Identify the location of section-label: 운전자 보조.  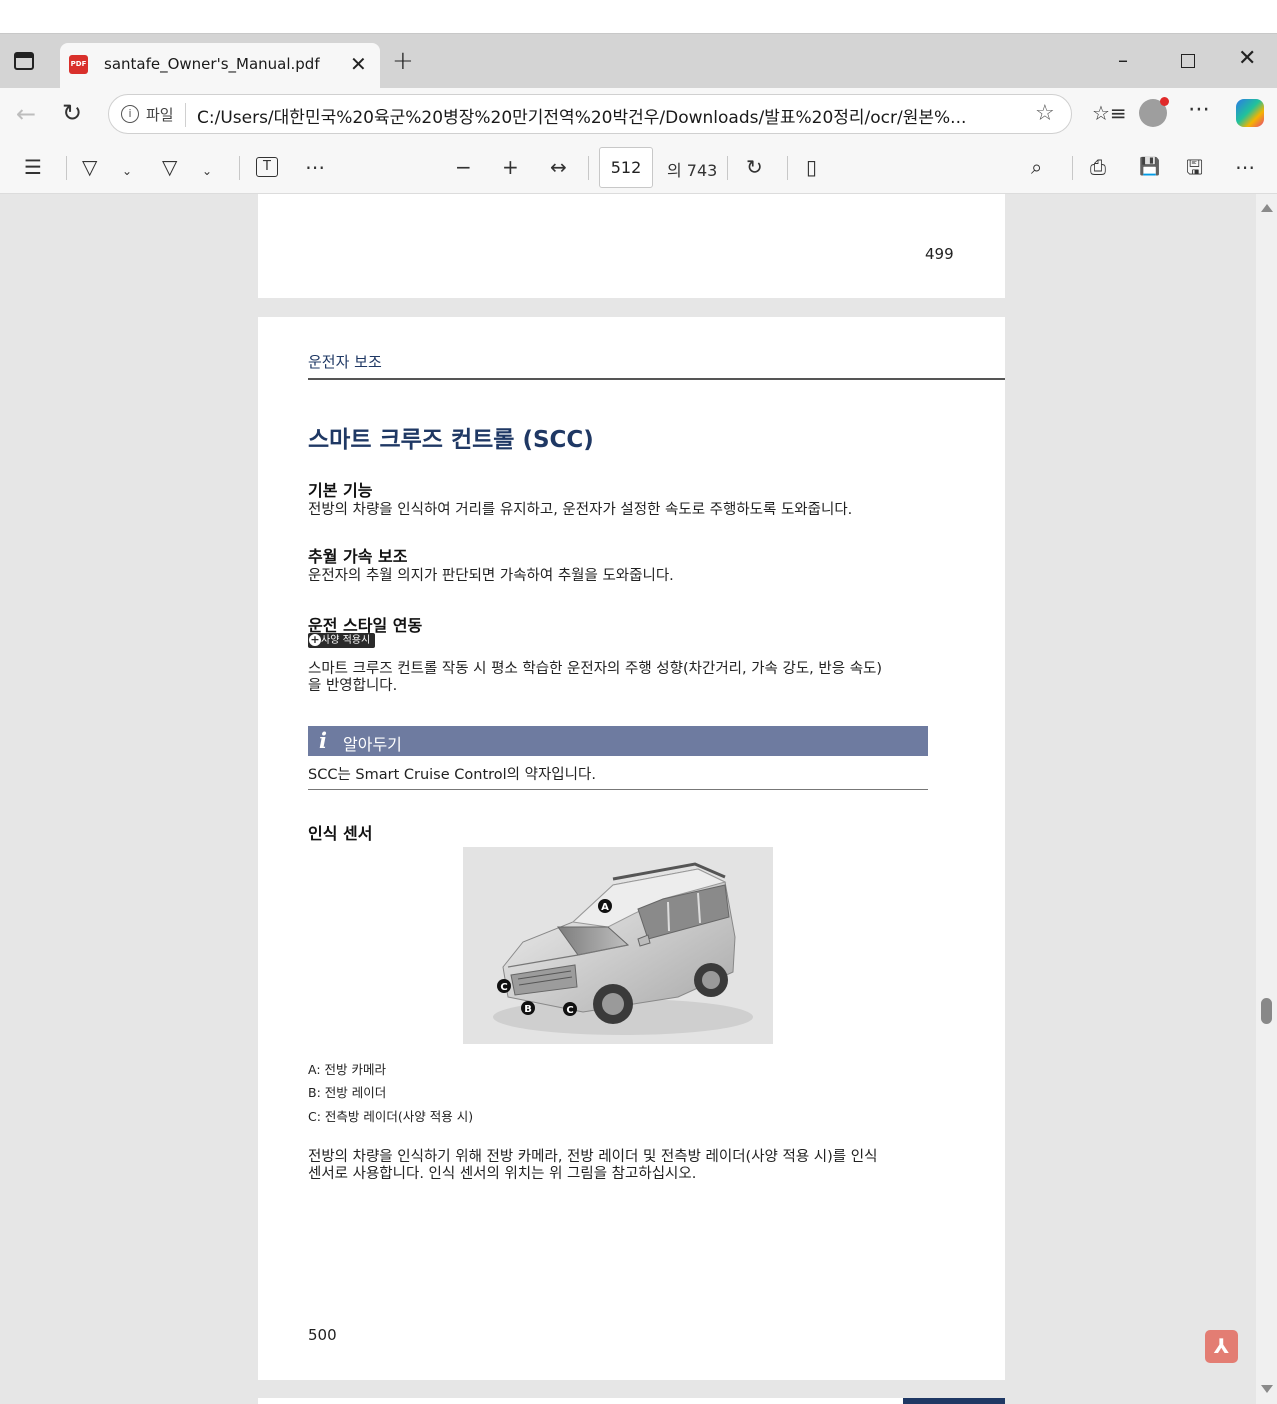
(345, 362).